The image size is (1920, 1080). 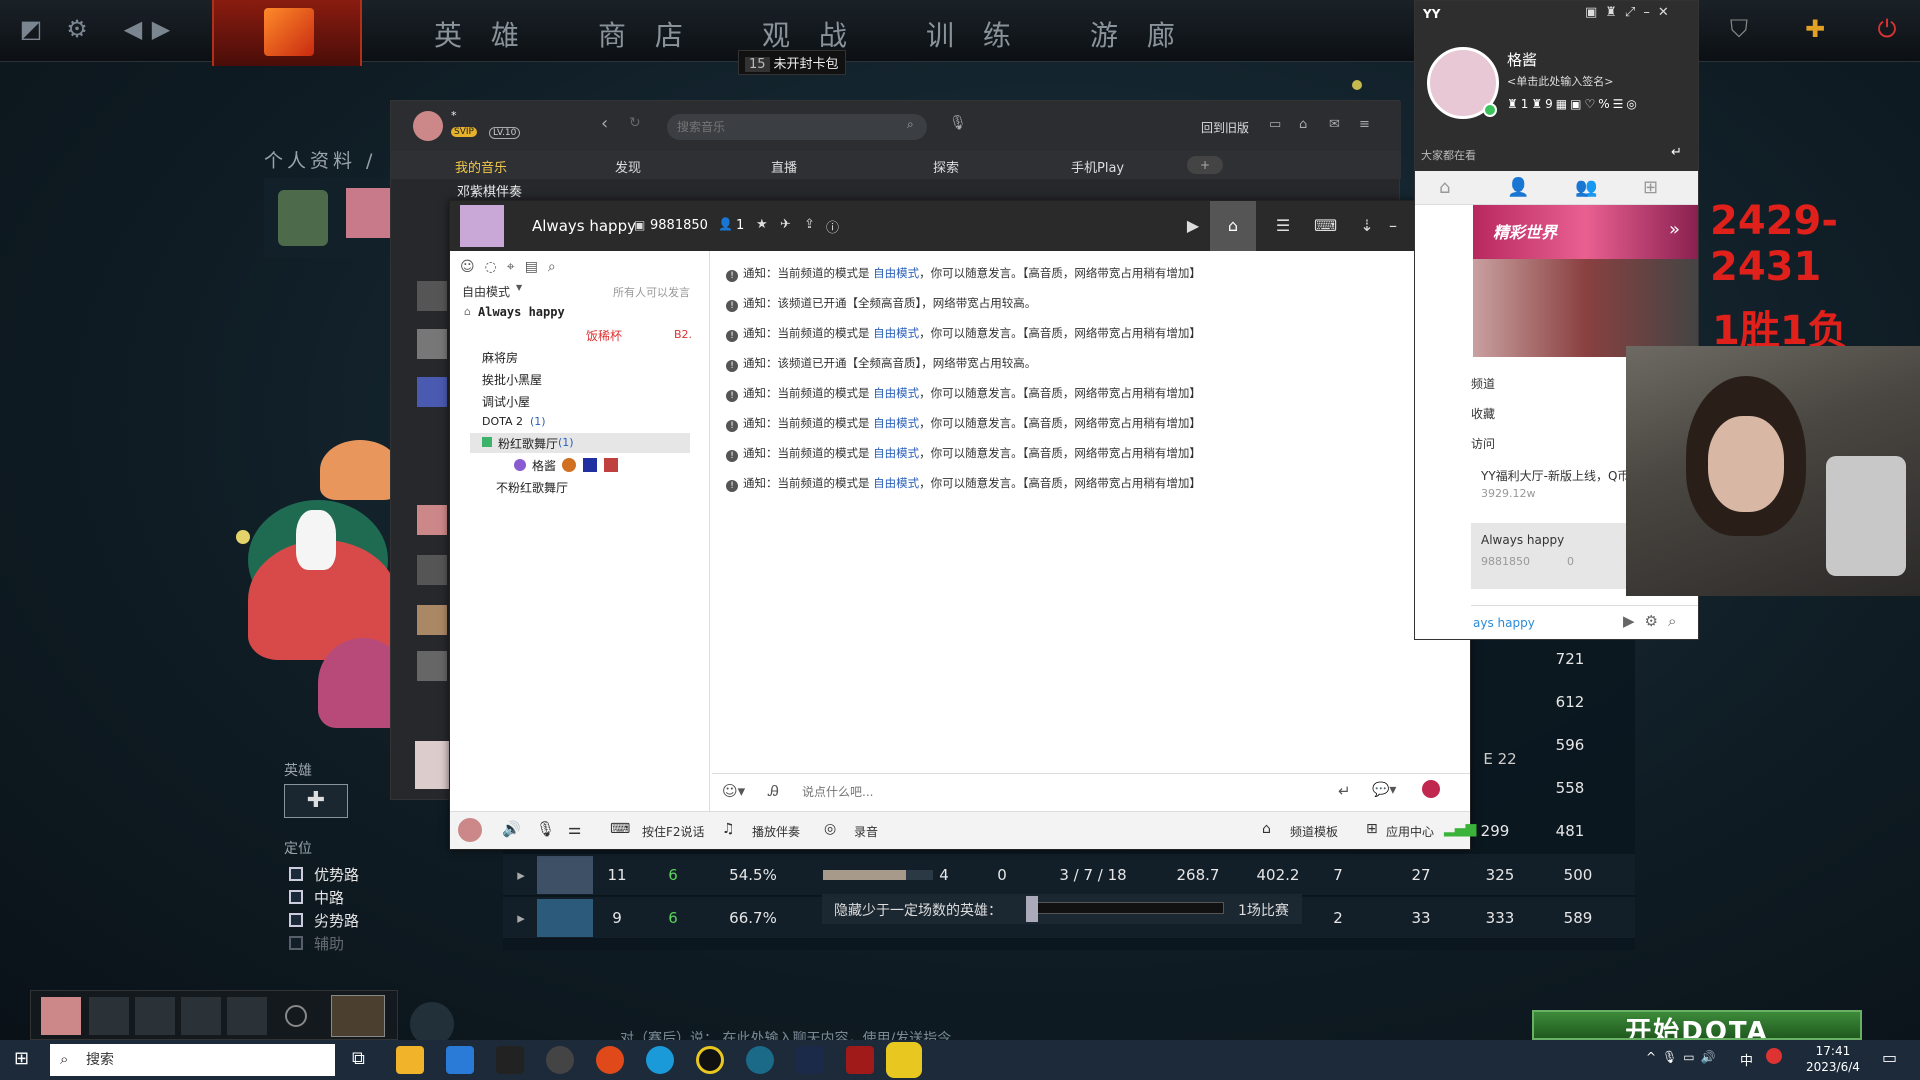 I want to click on chat-bubble-icon: 💬▾, so click(x=1384, y=790).